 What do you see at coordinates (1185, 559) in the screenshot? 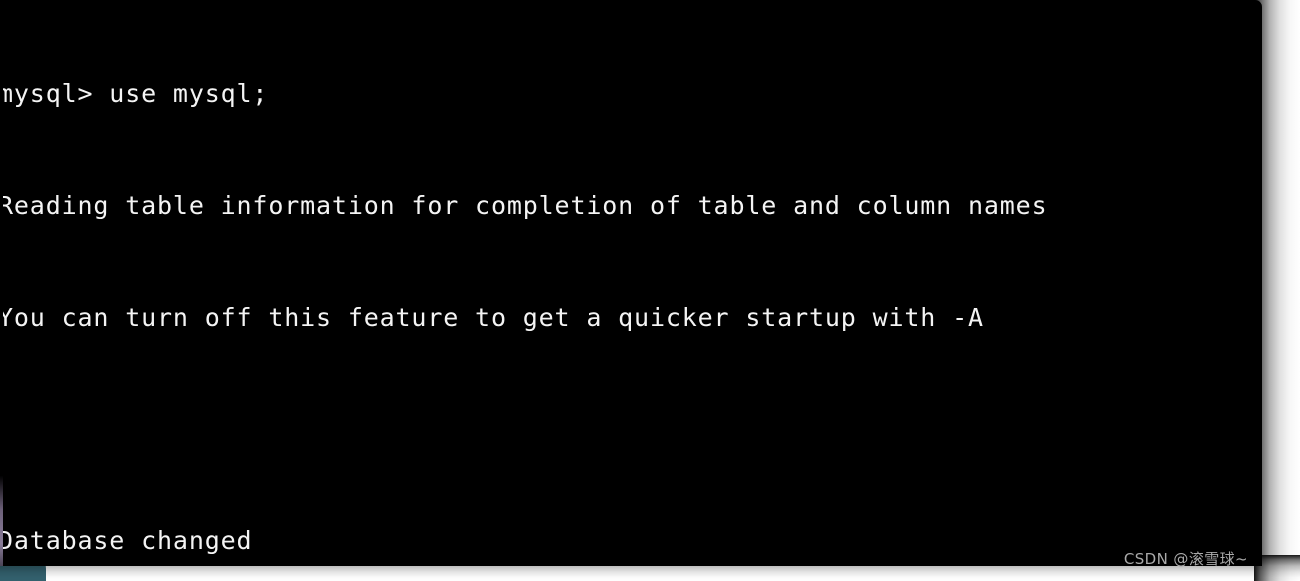
I see `csdn-watermark: CSDN @滚雪球~` at bounding box center [1185, 559].